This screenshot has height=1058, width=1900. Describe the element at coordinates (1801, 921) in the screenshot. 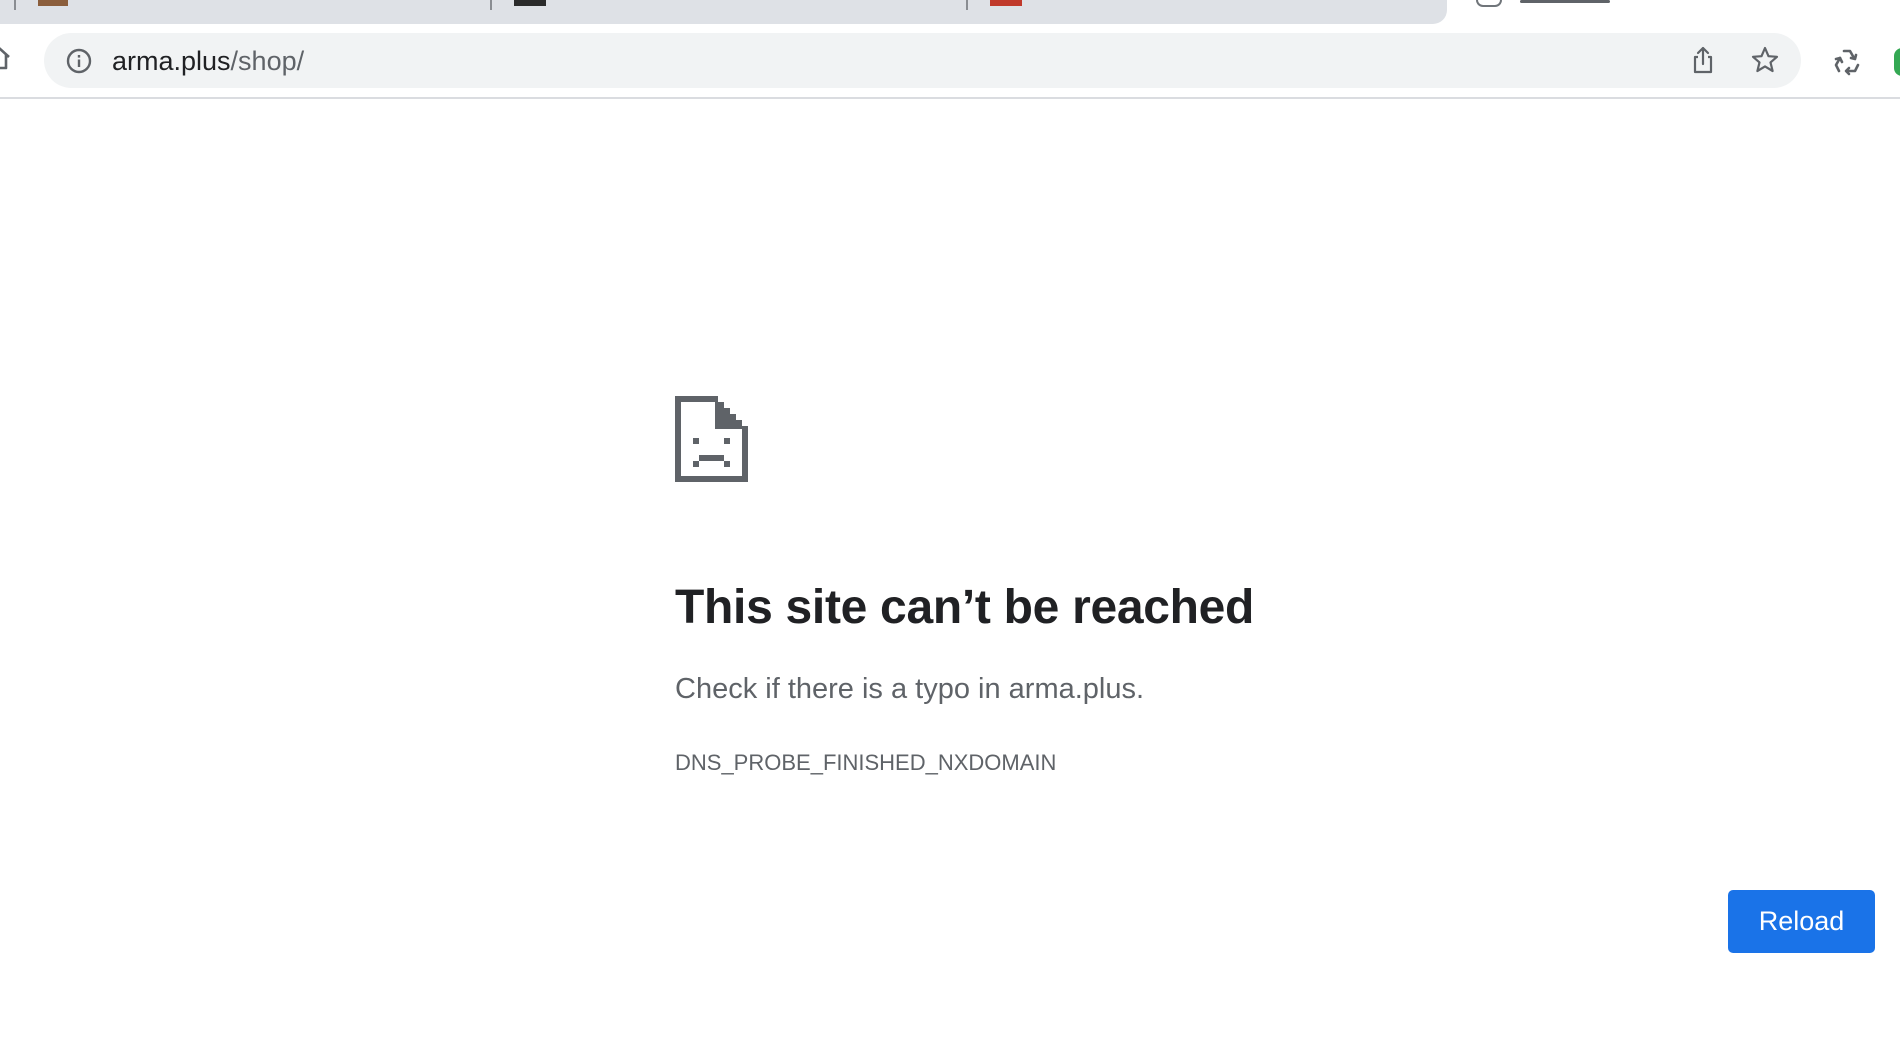

I see `reload-button: Reload` at that location.